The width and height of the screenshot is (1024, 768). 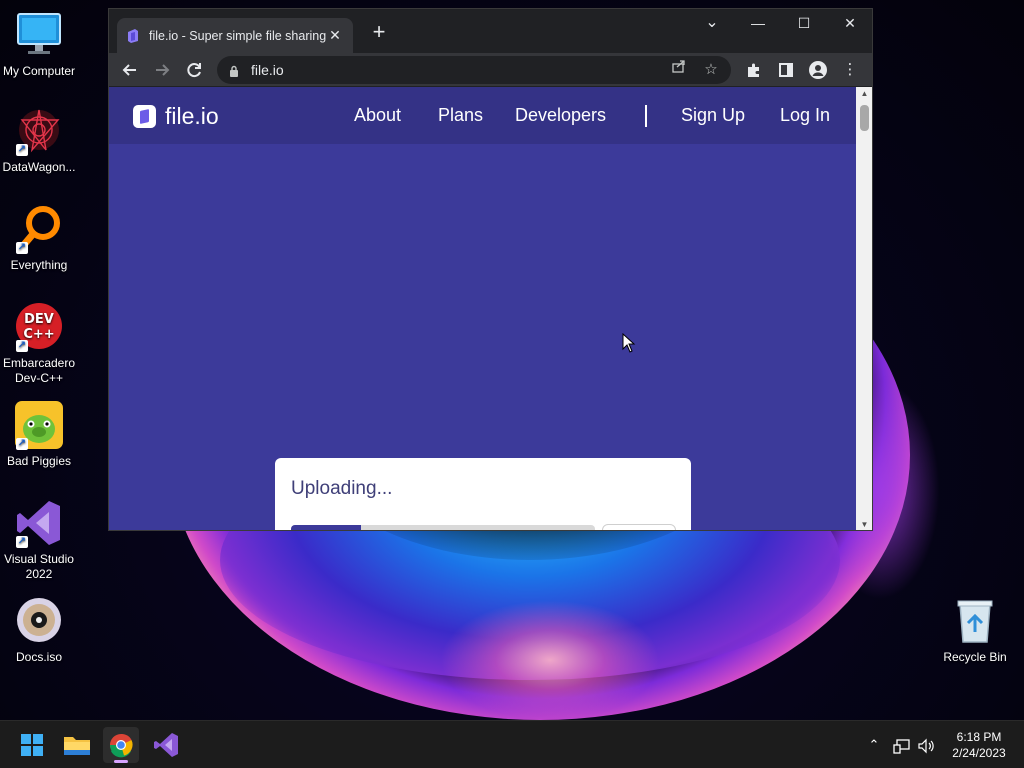 What do you see at coordinates (133, 35) in the screenshot?
I see `file-io-favicon-icon` at bounding box center [133, 35].